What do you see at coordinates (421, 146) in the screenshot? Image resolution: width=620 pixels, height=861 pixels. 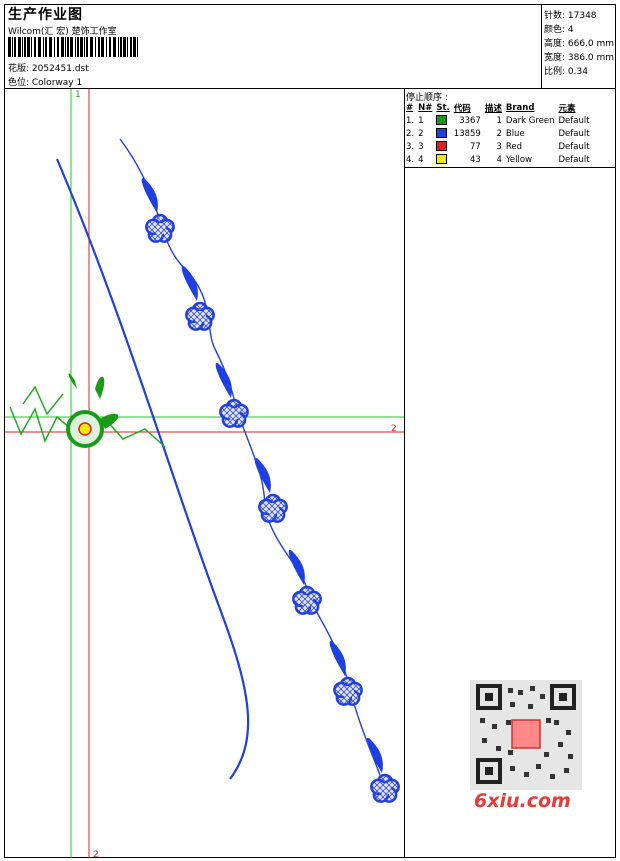 I see `cell-n: 3` at bounding box center [421, 146].